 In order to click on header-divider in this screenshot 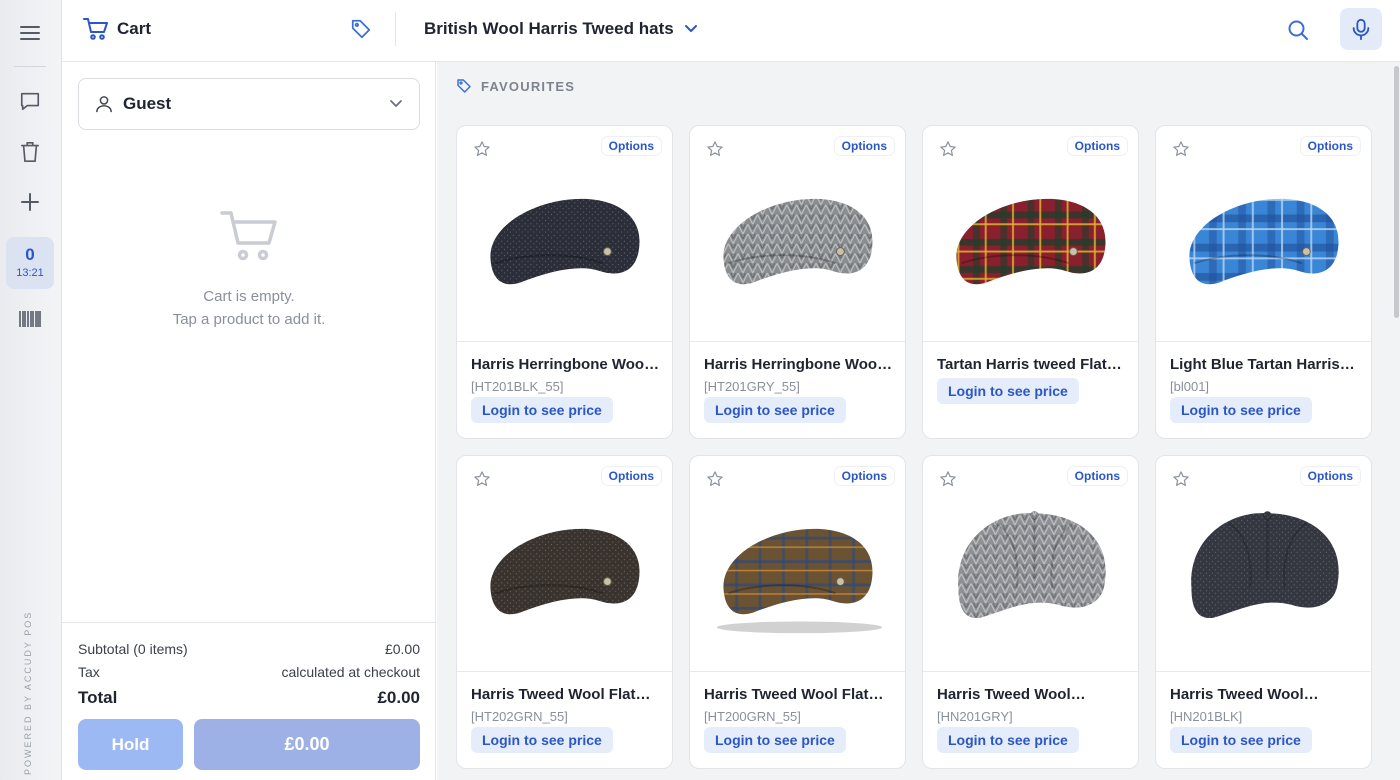, I will do `click(395, 29)`.